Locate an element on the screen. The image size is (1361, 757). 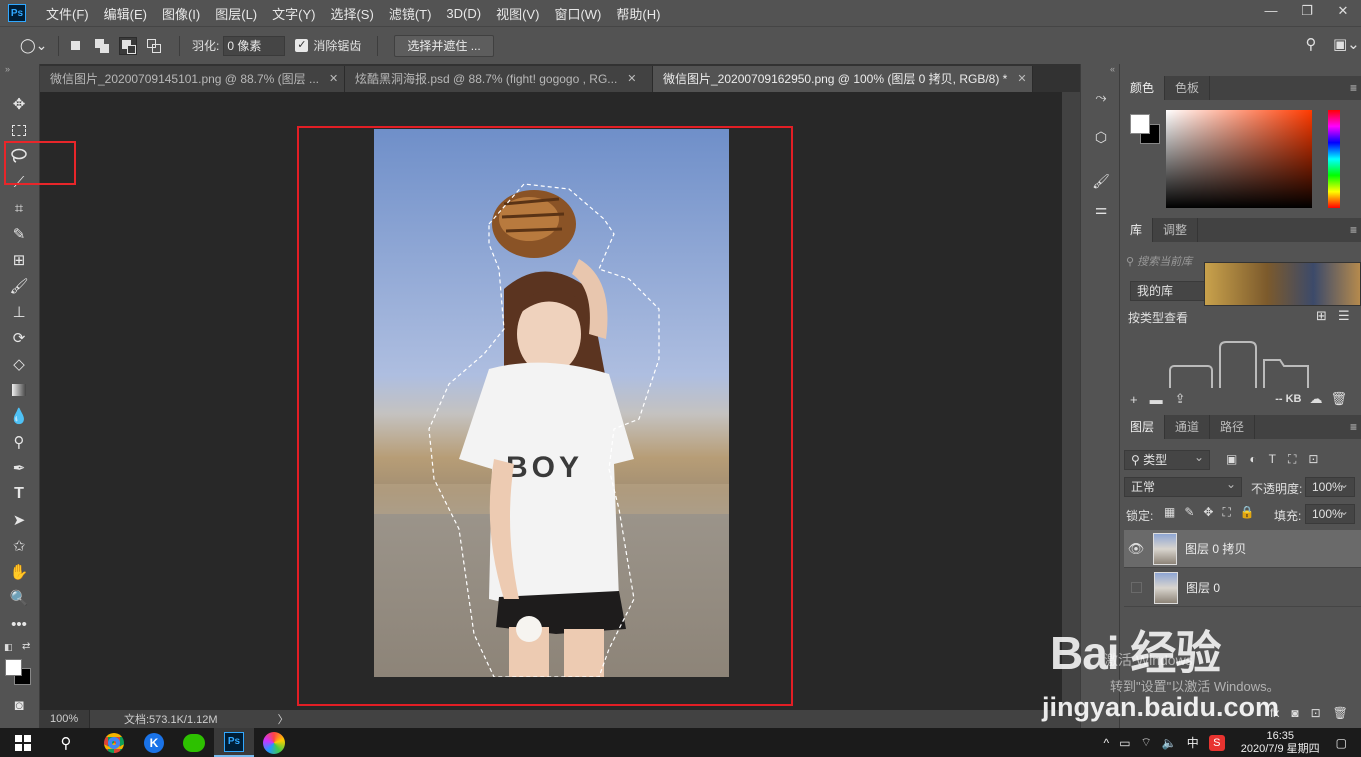
foreground-color-swatch is located at coordinates (13, 667).